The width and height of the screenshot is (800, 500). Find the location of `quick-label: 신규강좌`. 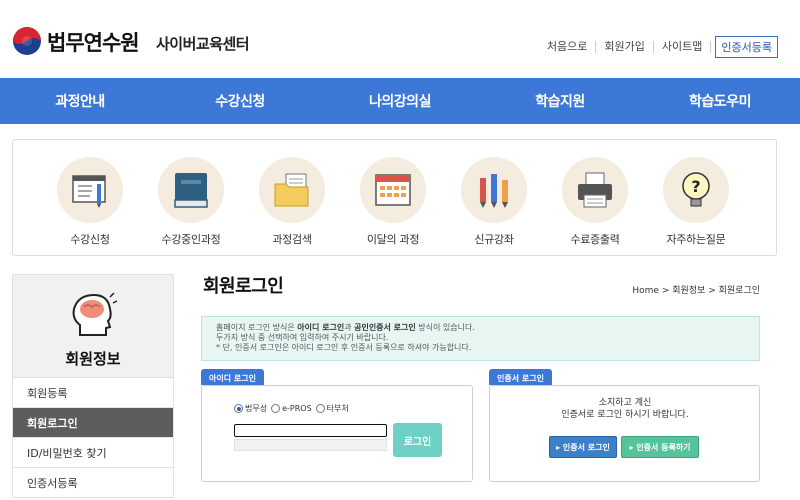

quick-label: 신규강좌 is located at coordinates (494, 239).